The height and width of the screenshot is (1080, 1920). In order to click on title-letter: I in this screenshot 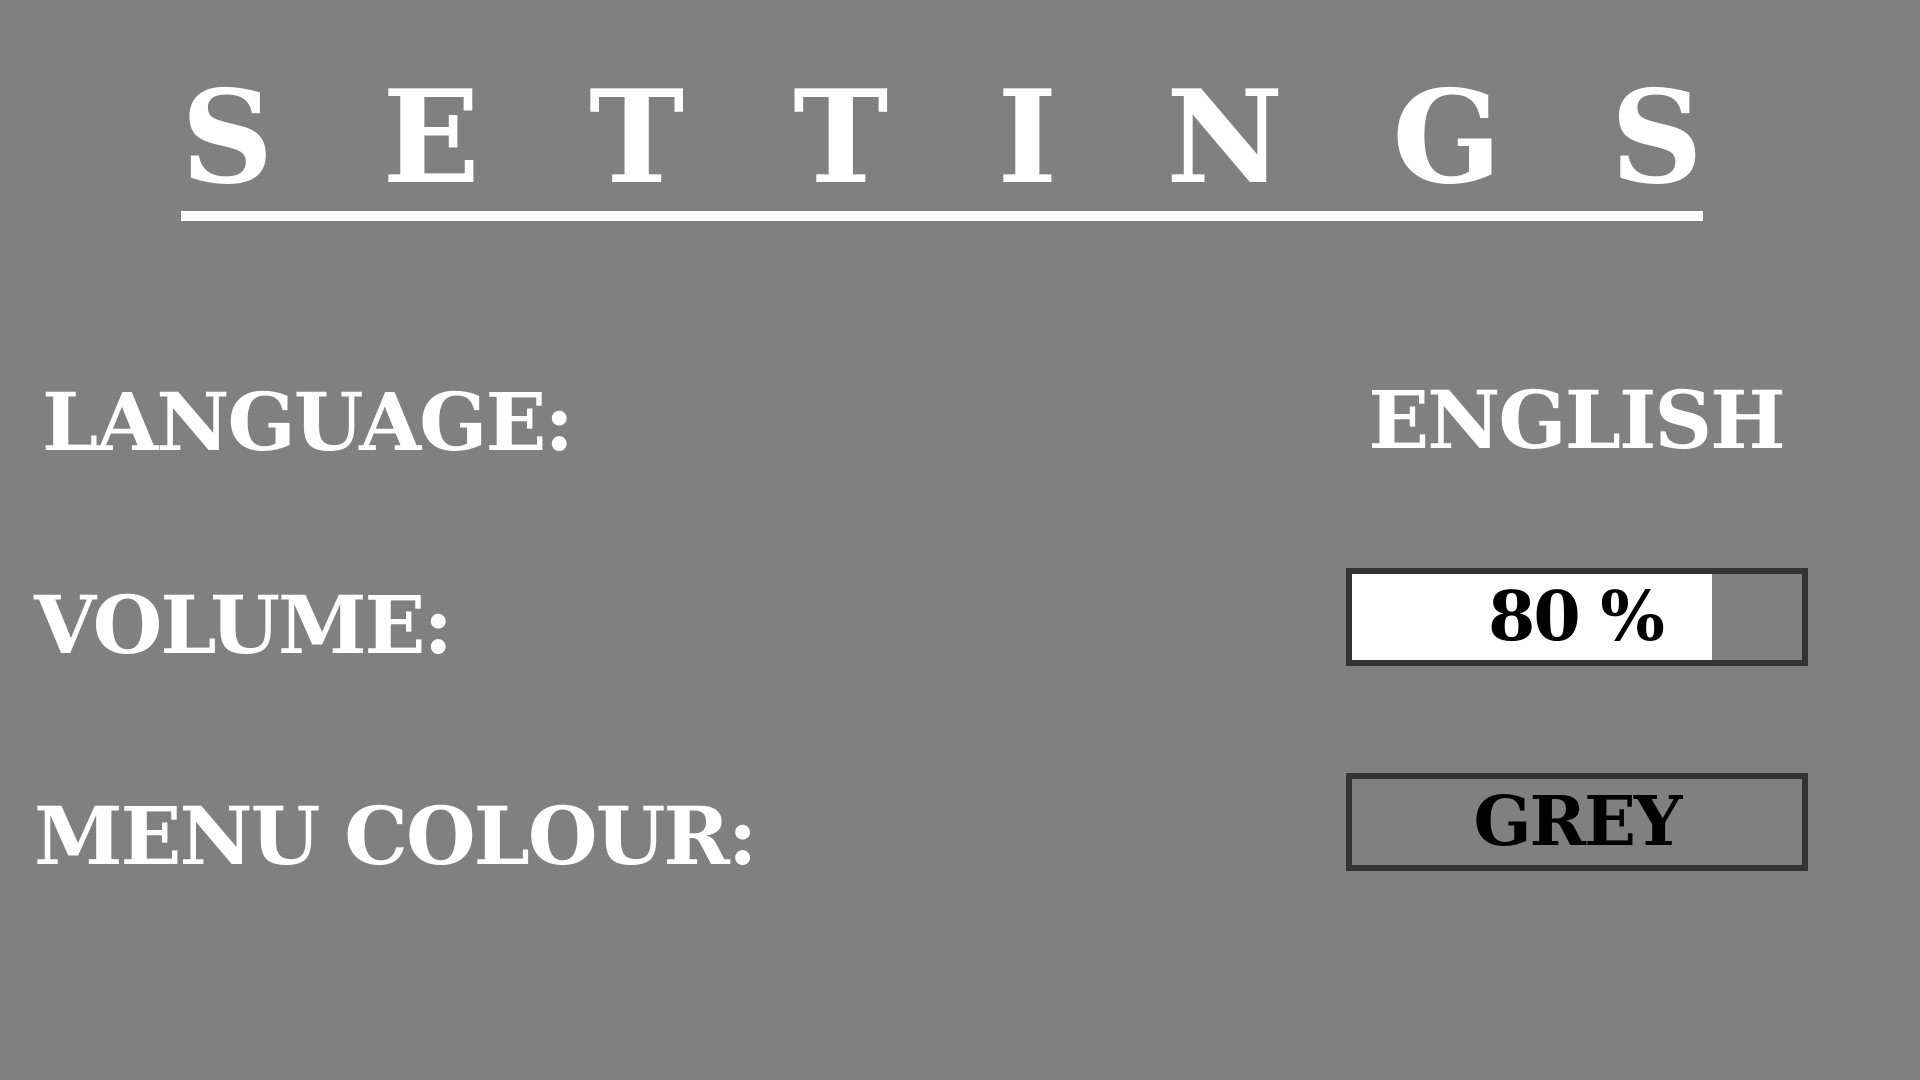, I will do `click(1027, 138)`.